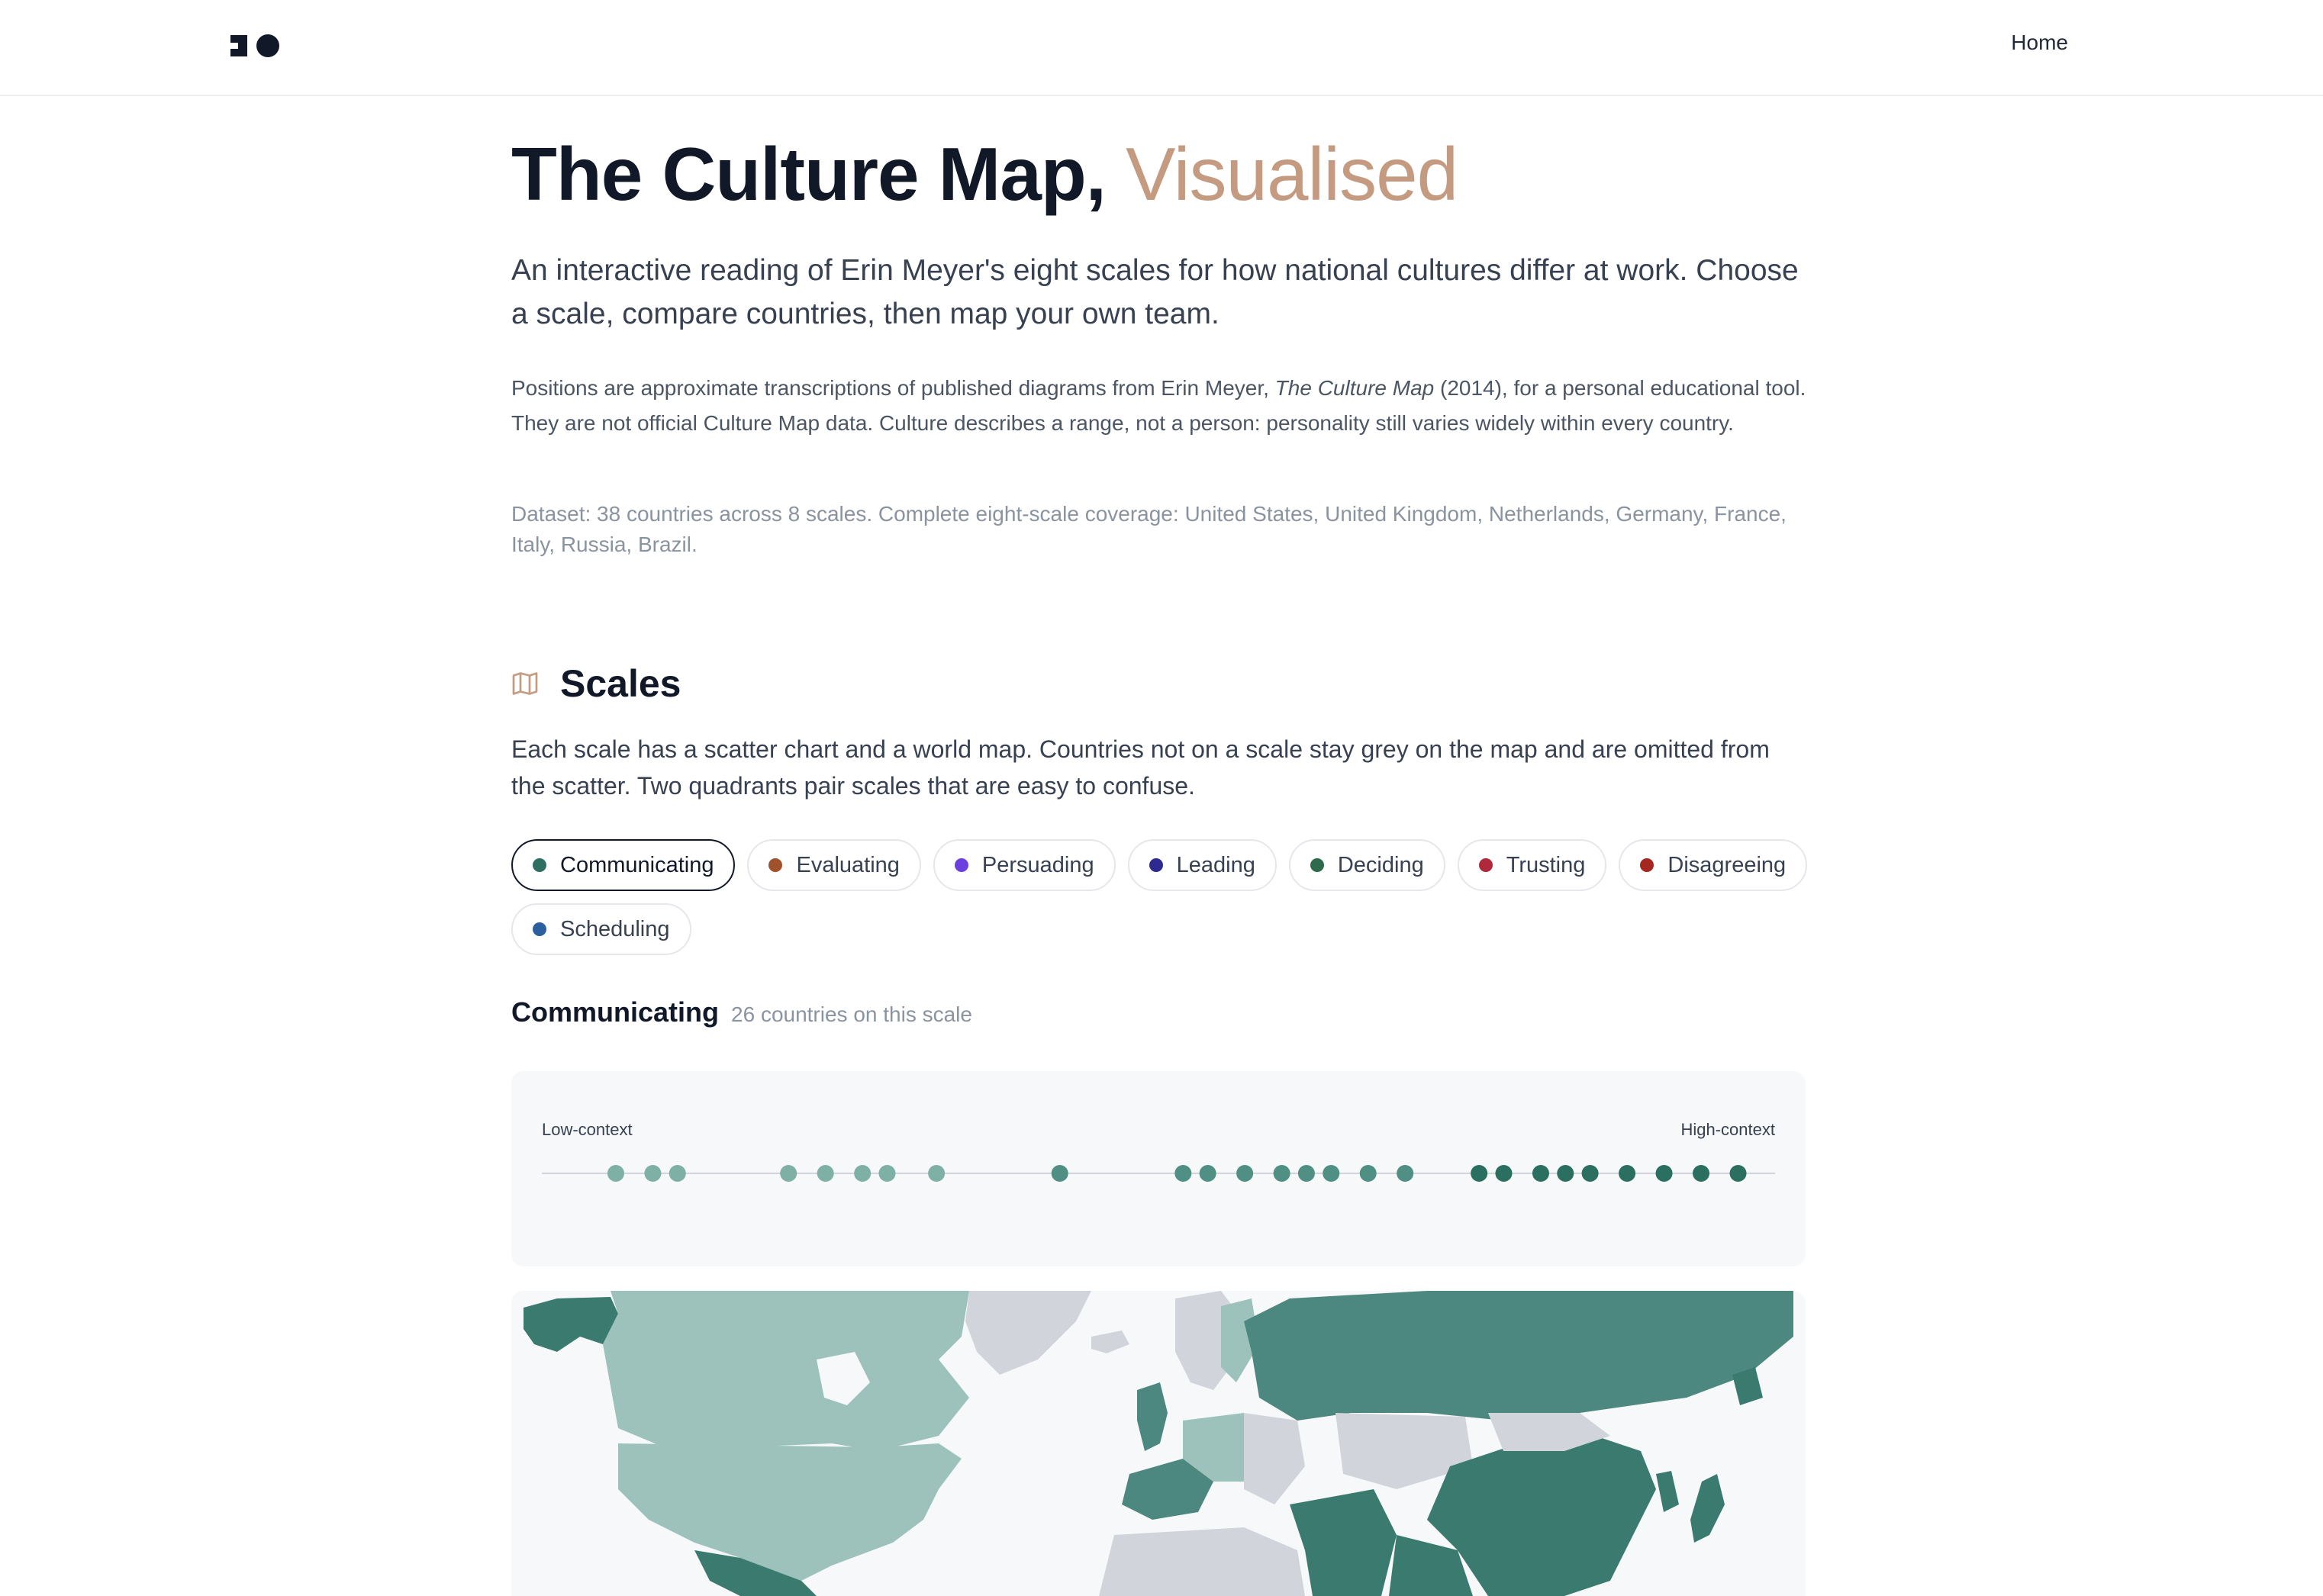  Describe the element at coordinates (587, 1129) in the screenshot. I see `axis-left-label: Low-context` at that location.